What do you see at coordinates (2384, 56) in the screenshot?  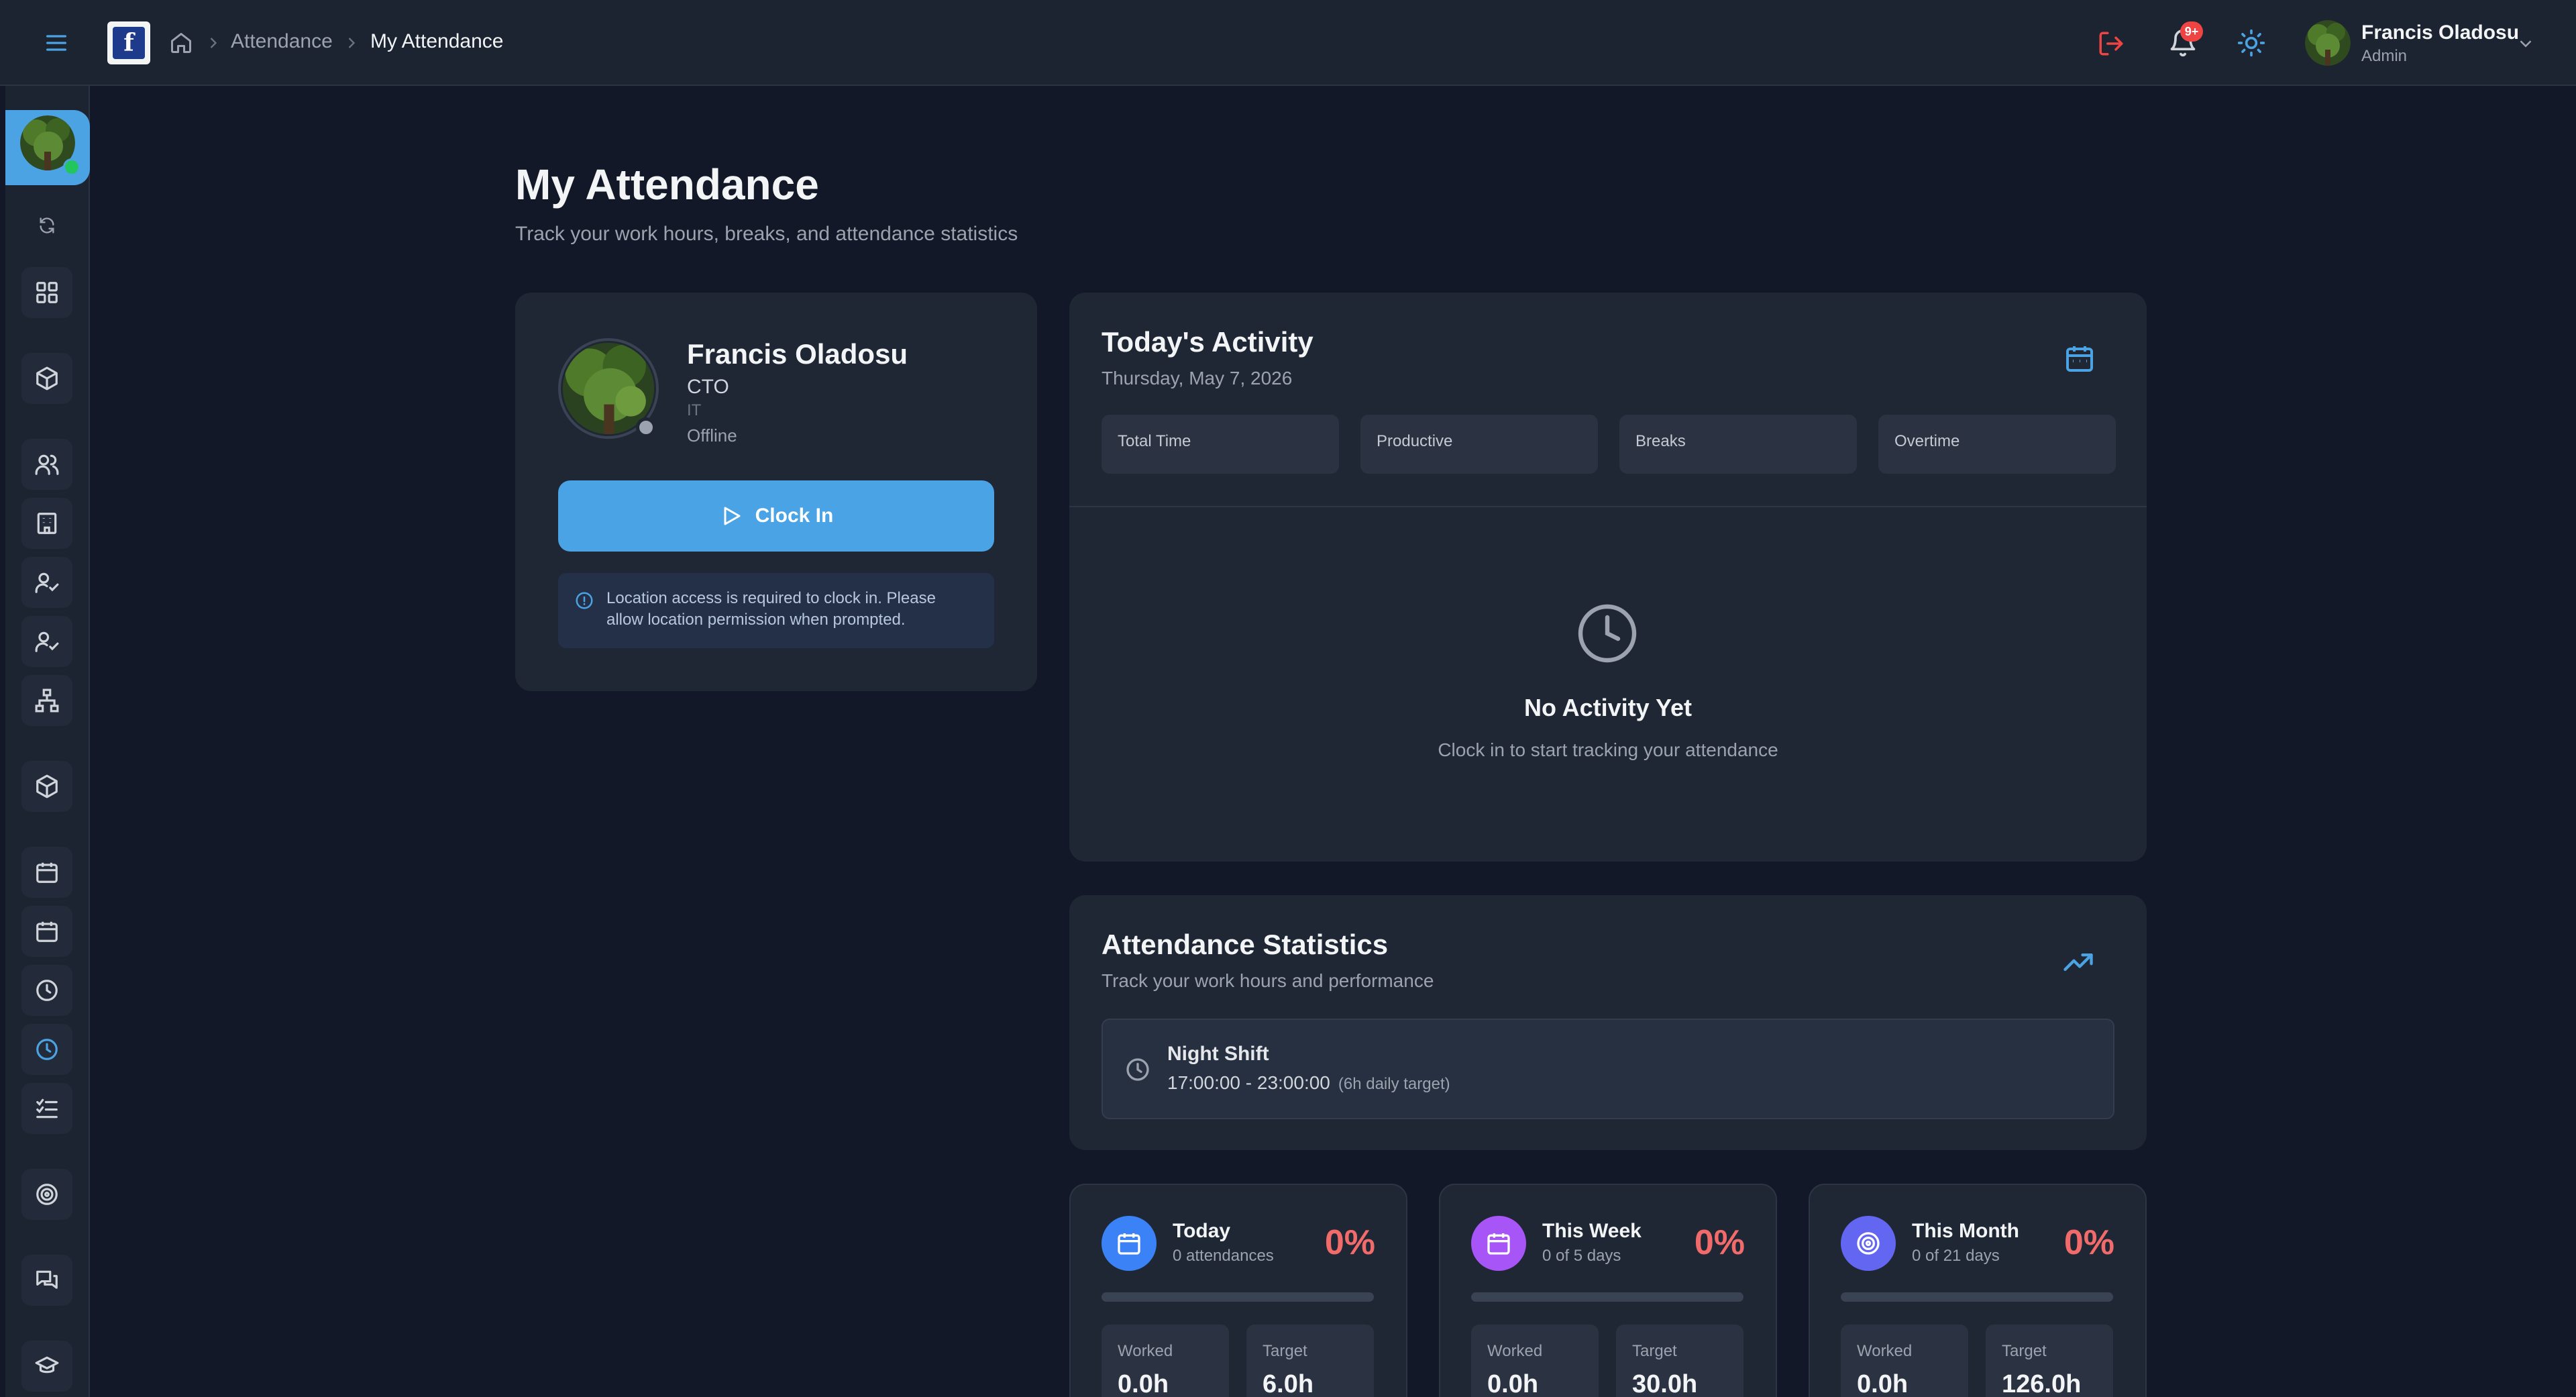 I see `user-role: Admin` at bounding box center [2384, 56].